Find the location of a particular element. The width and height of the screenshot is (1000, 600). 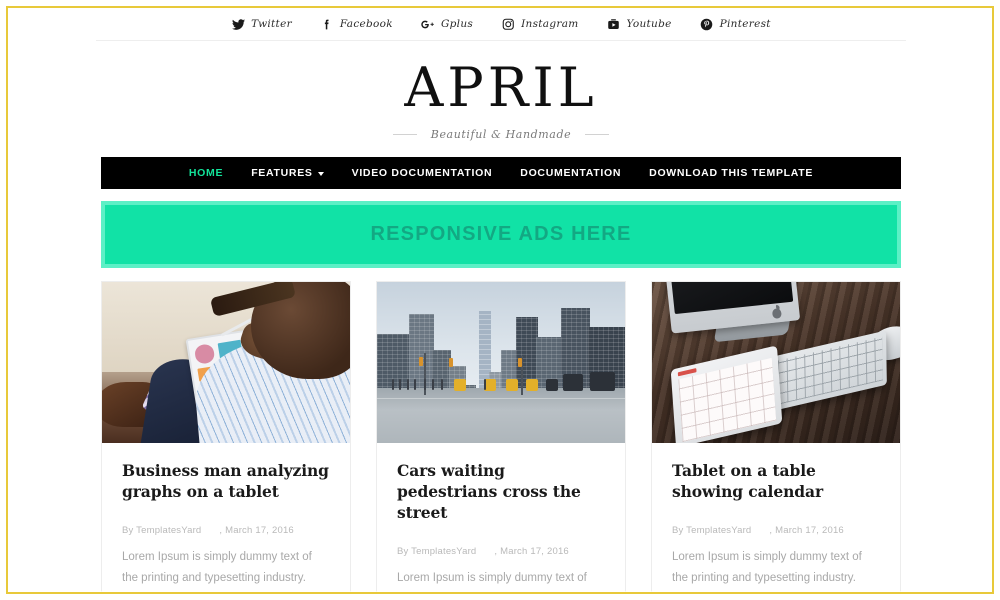

social-link-gplus: Gplus is located at coordinates (447, 24).